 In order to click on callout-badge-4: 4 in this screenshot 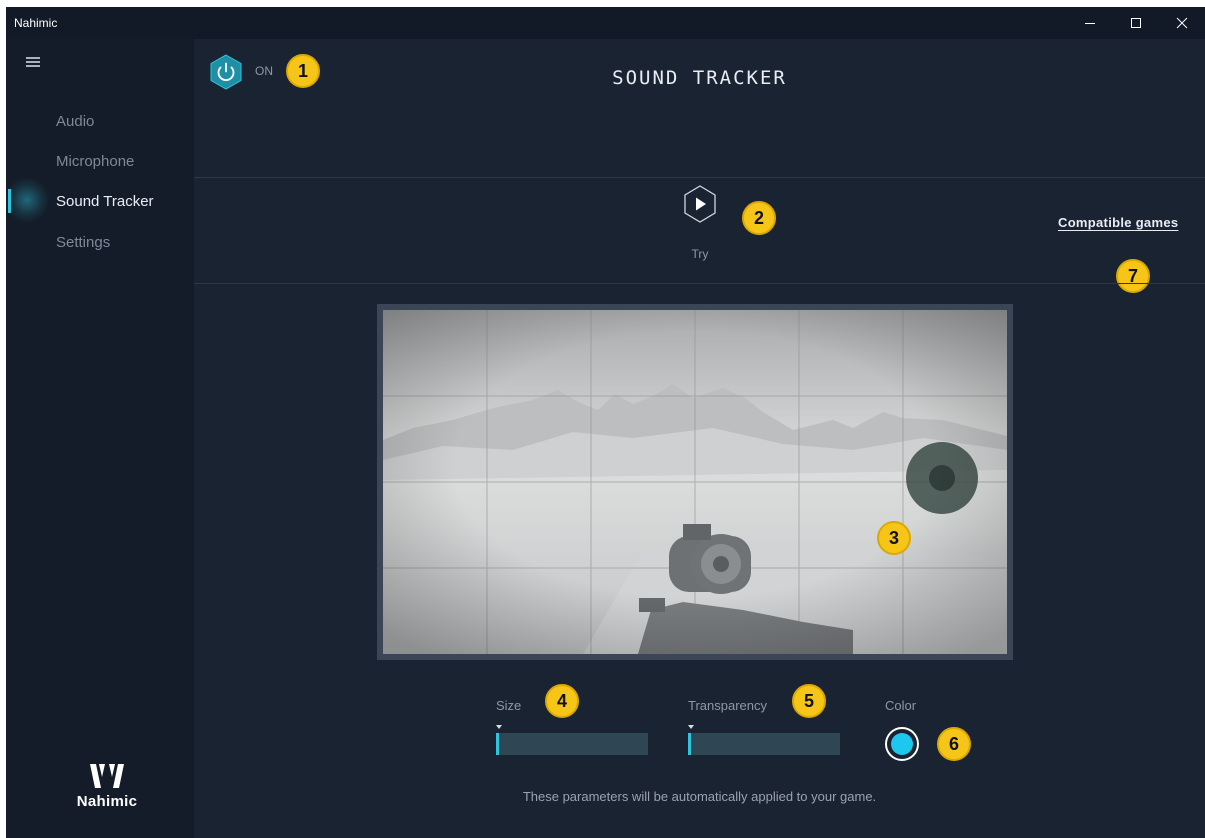, I will do `click(562, 701)`.